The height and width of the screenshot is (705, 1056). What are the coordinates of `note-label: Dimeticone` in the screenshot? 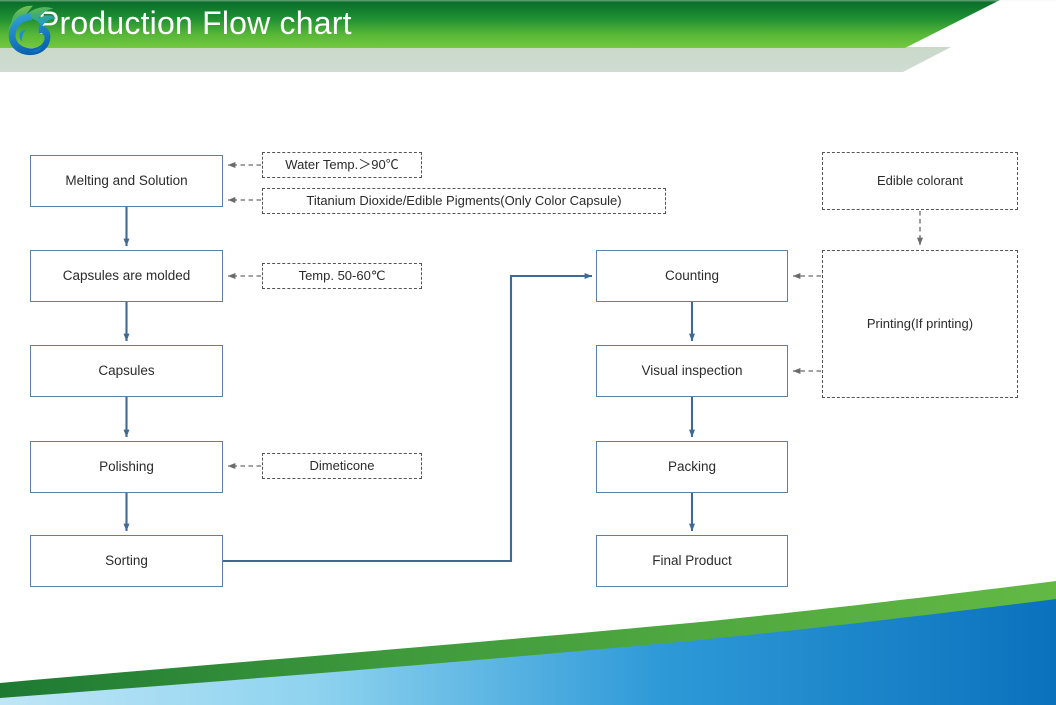 It's located at (342, 465).